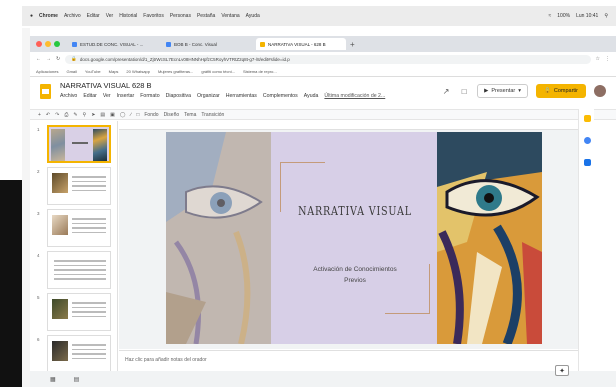 The height and width of the screenshot is (387, 616). I want to click on redo-icon: ↷, so click(57, 115).